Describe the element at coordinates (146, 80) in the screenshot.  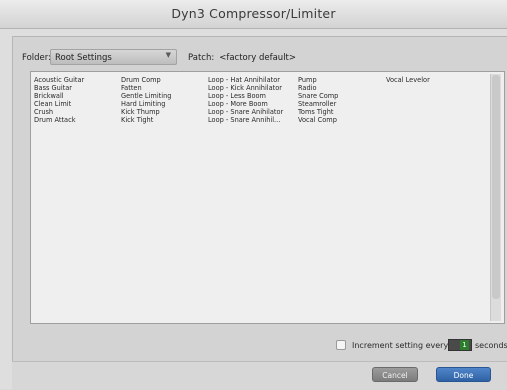
I see `preset-item: Drum Comp` at that location.